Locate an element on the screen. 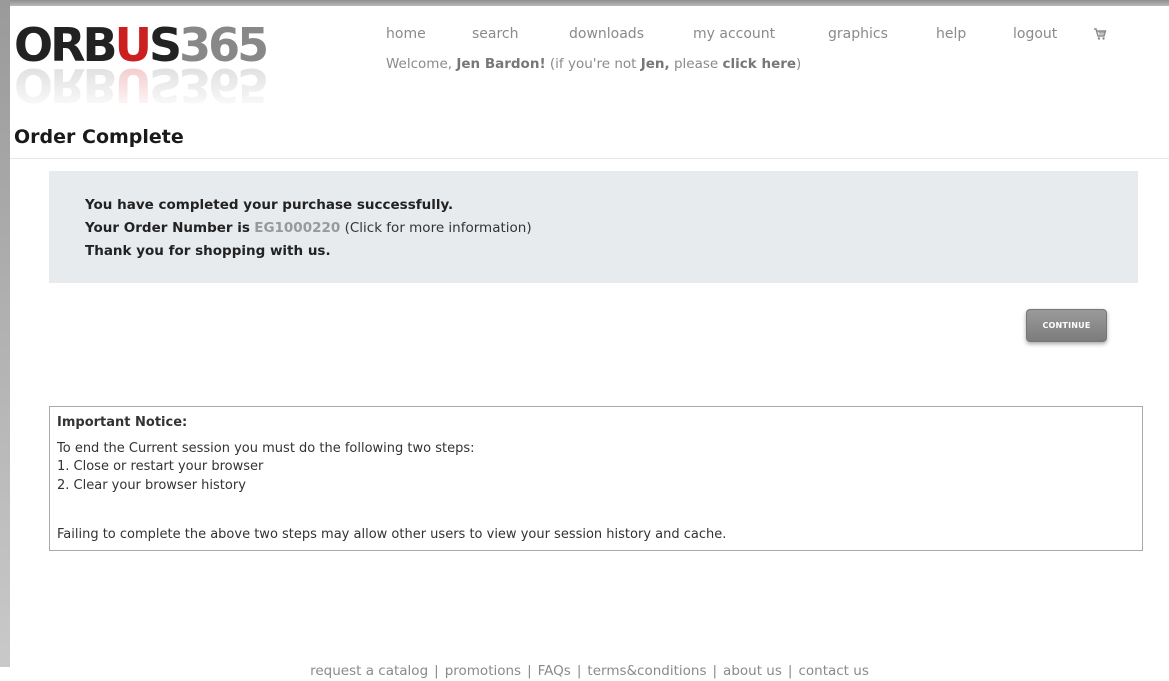 The height and width of the screenshot is (681, 1169). orbus365-logo: ORBUS365 ORBUS365 is located at coordinates (149, 66).